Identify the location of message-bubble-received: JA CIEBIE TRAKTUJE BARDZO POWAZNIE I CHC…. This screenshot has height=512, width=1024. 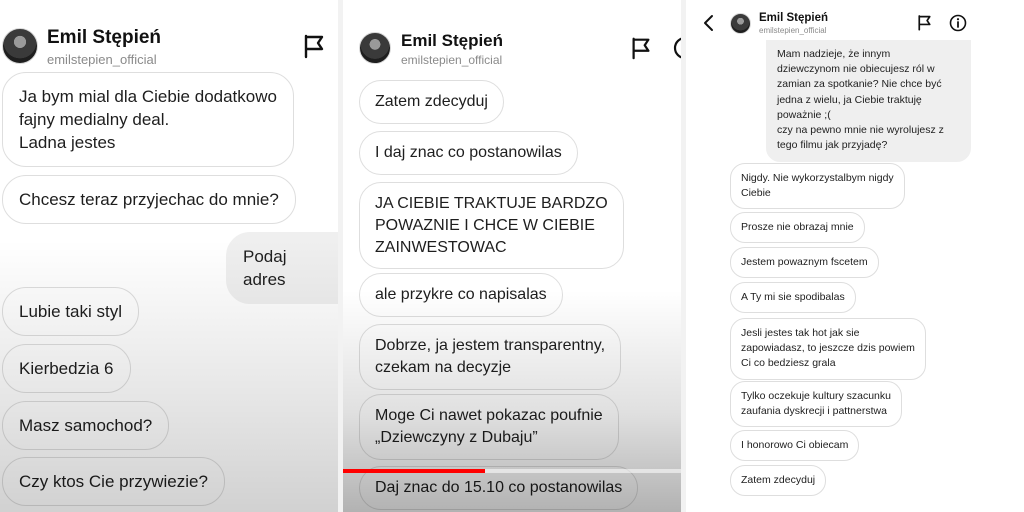
(491, 226).